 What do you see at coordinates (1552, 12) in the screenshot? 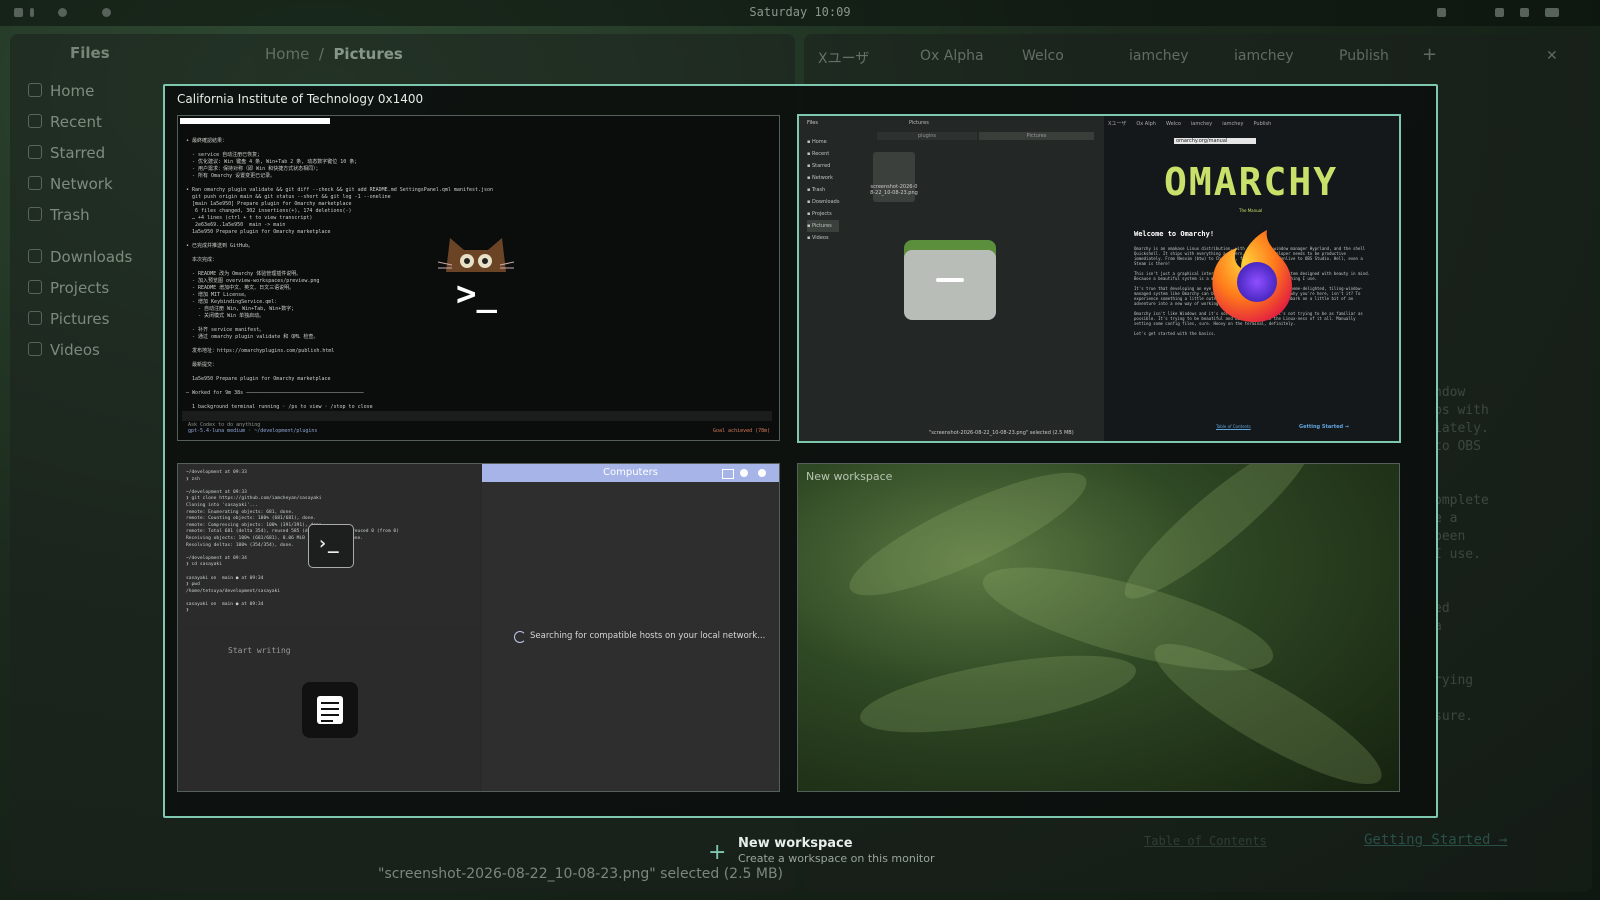
I see `battery-icon` at bounding box center [1552, 12].